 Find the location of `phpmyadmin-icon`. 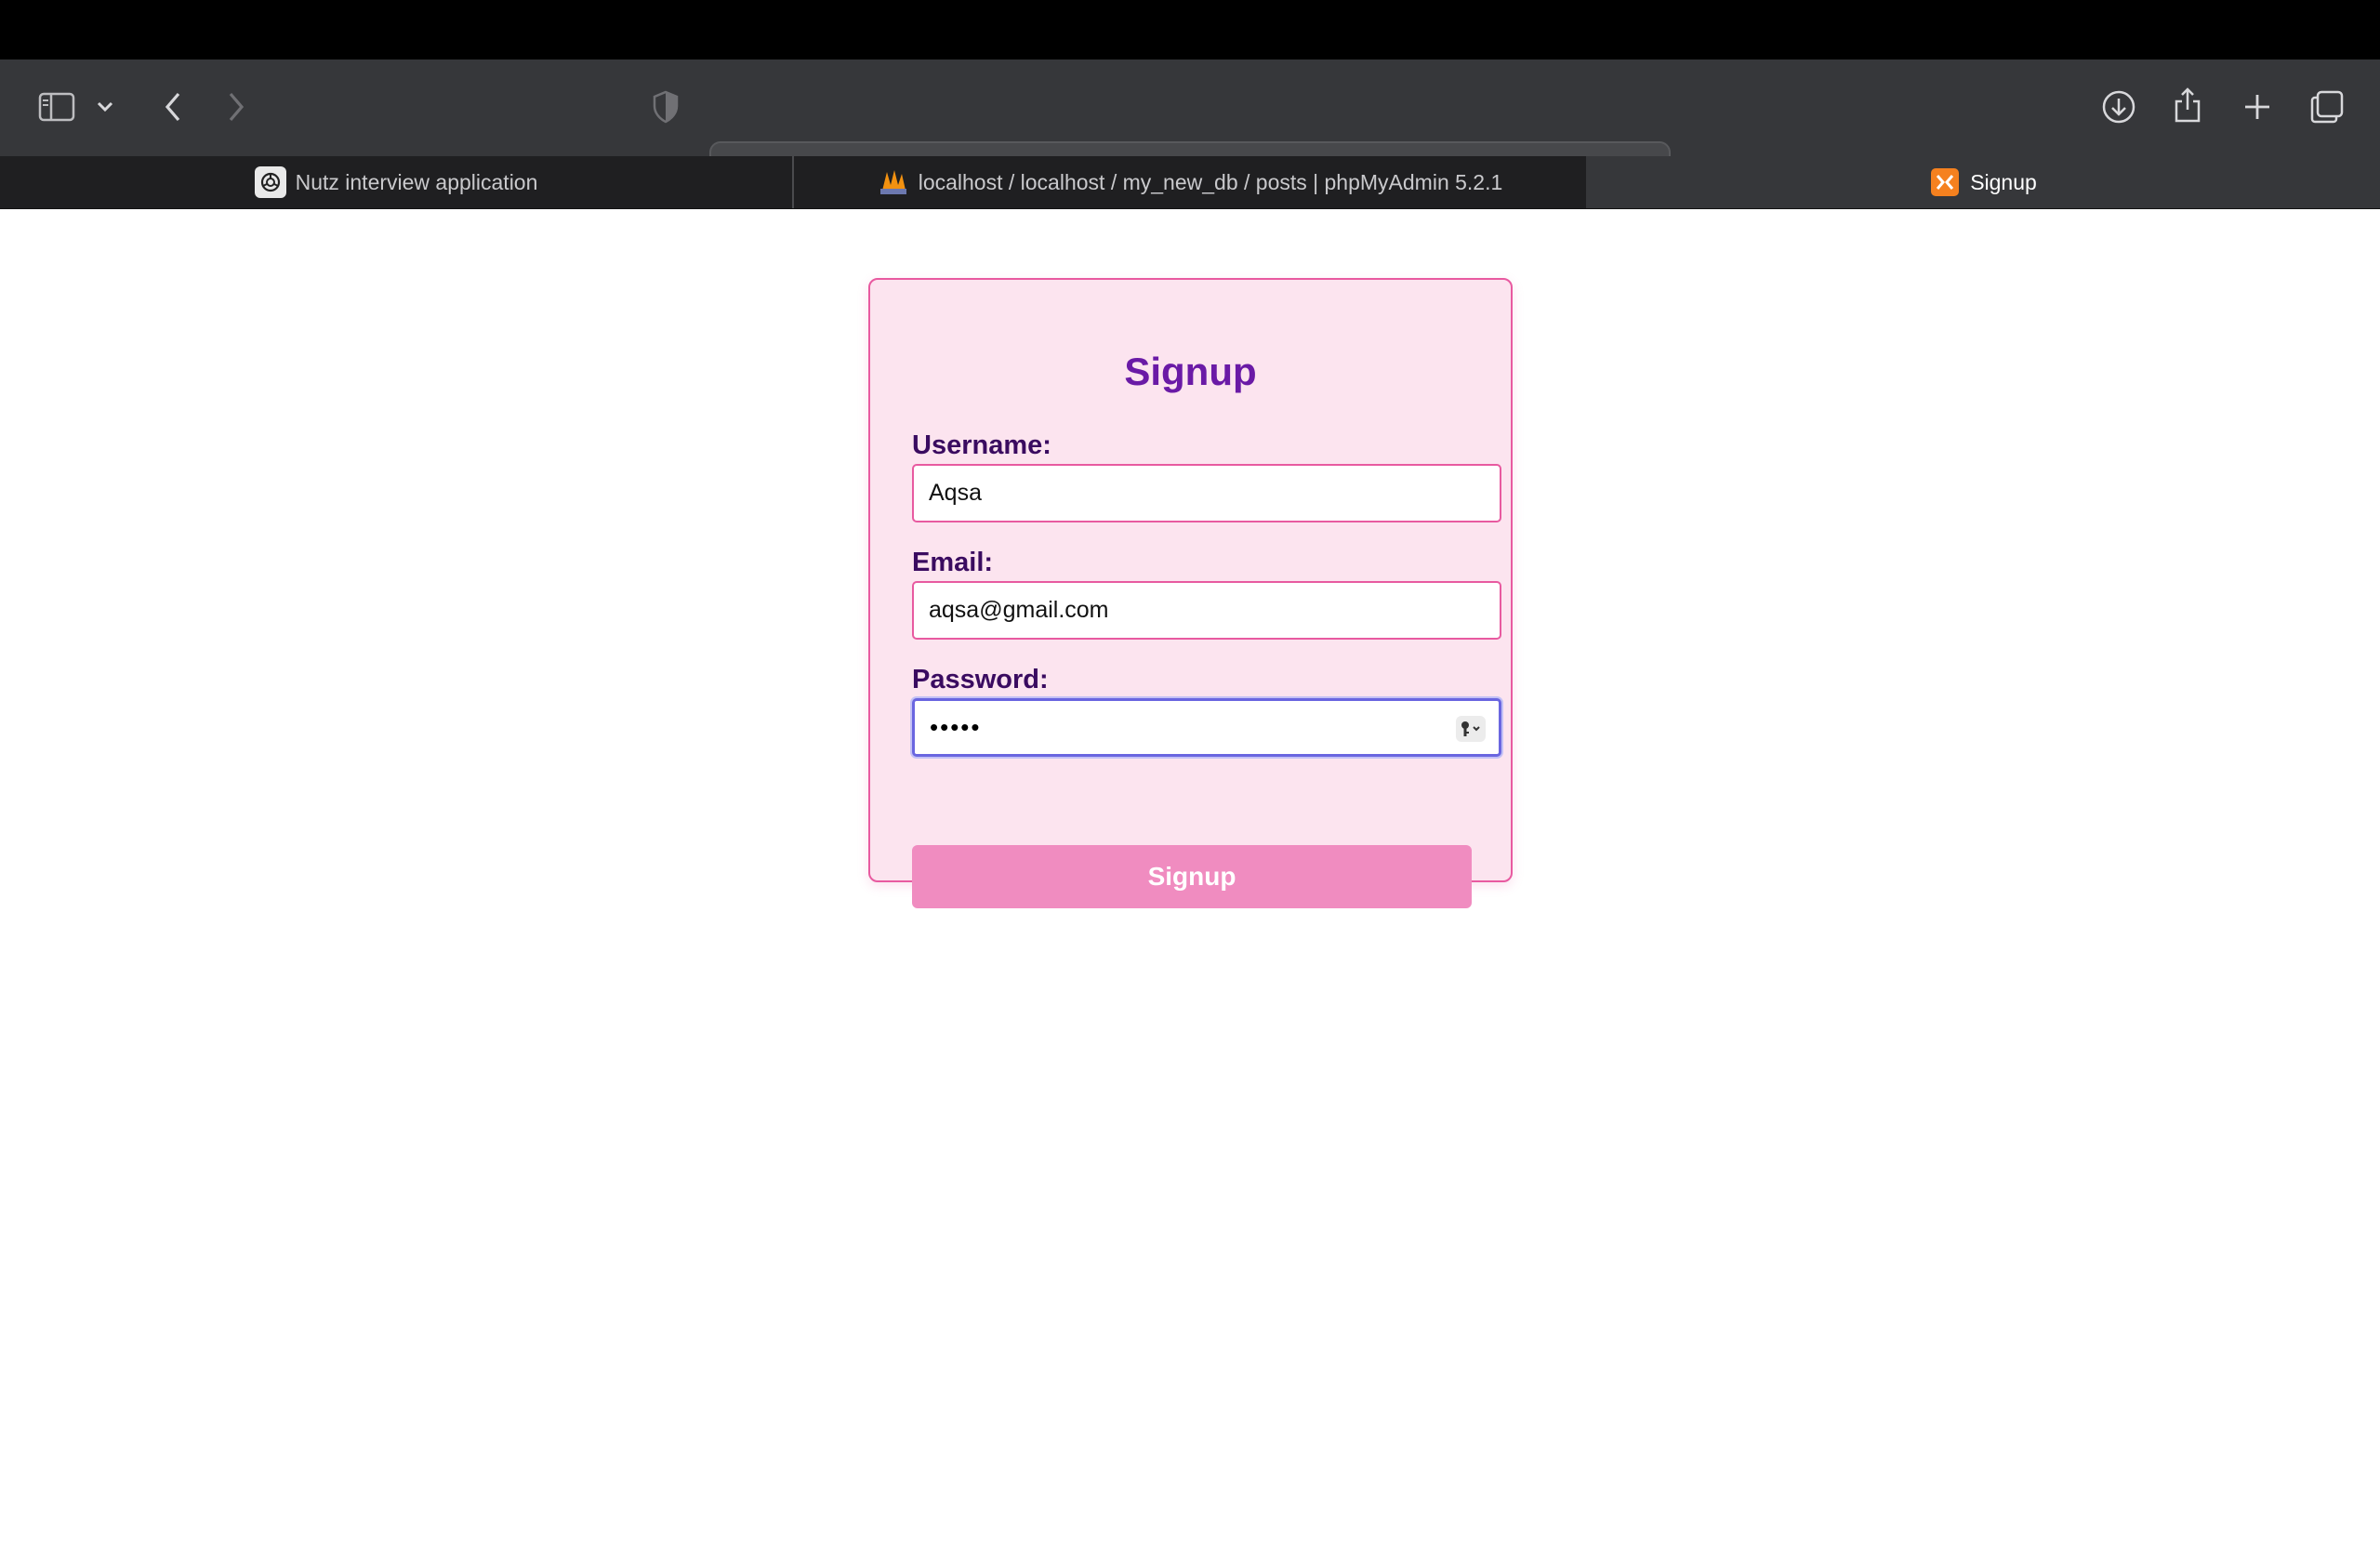

phpmyadmin-icon is located at coordinates (893, 182).